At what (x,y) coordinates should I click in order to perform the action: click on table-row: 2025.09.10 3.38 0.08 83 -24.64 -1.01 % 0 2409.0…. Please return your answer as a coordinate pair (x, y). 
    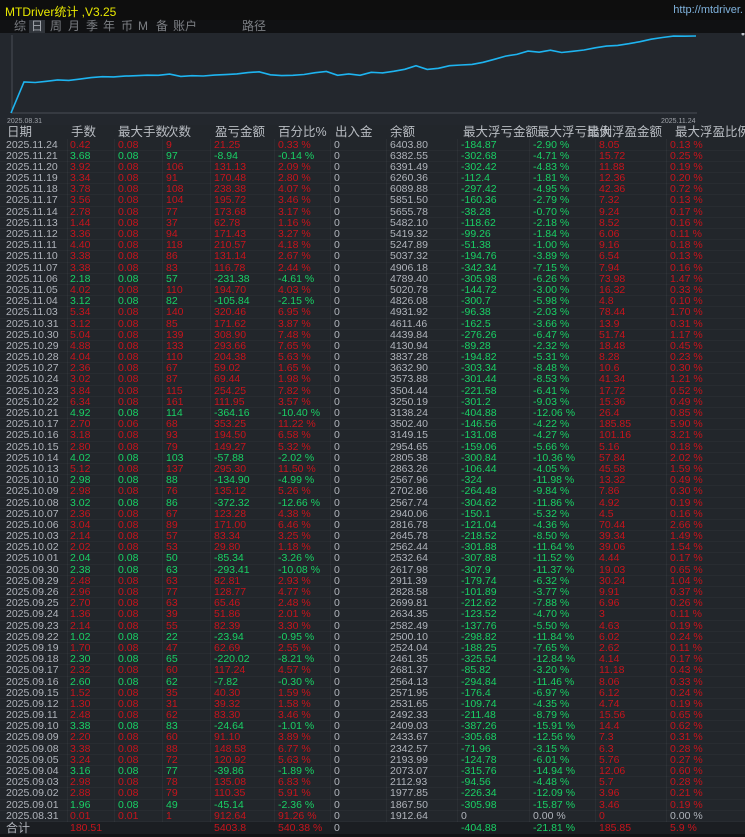
    Looking at the image, I should click on (372, 726).